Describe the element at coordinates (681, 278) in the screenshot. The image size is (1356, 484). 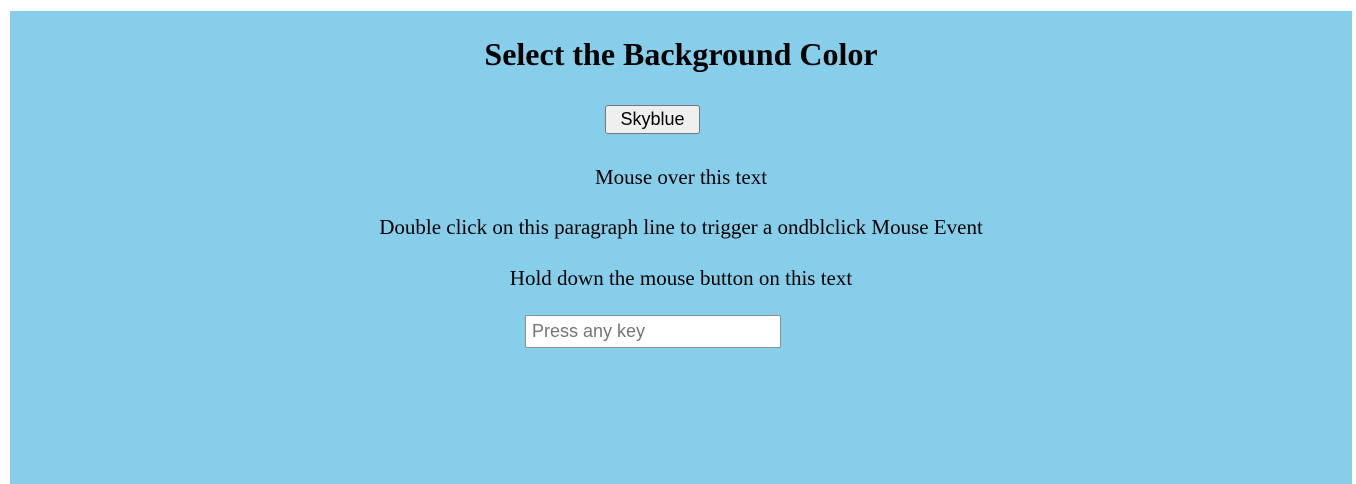
I see `mousedown-text: Hold down the mouse button on this text` at that location.